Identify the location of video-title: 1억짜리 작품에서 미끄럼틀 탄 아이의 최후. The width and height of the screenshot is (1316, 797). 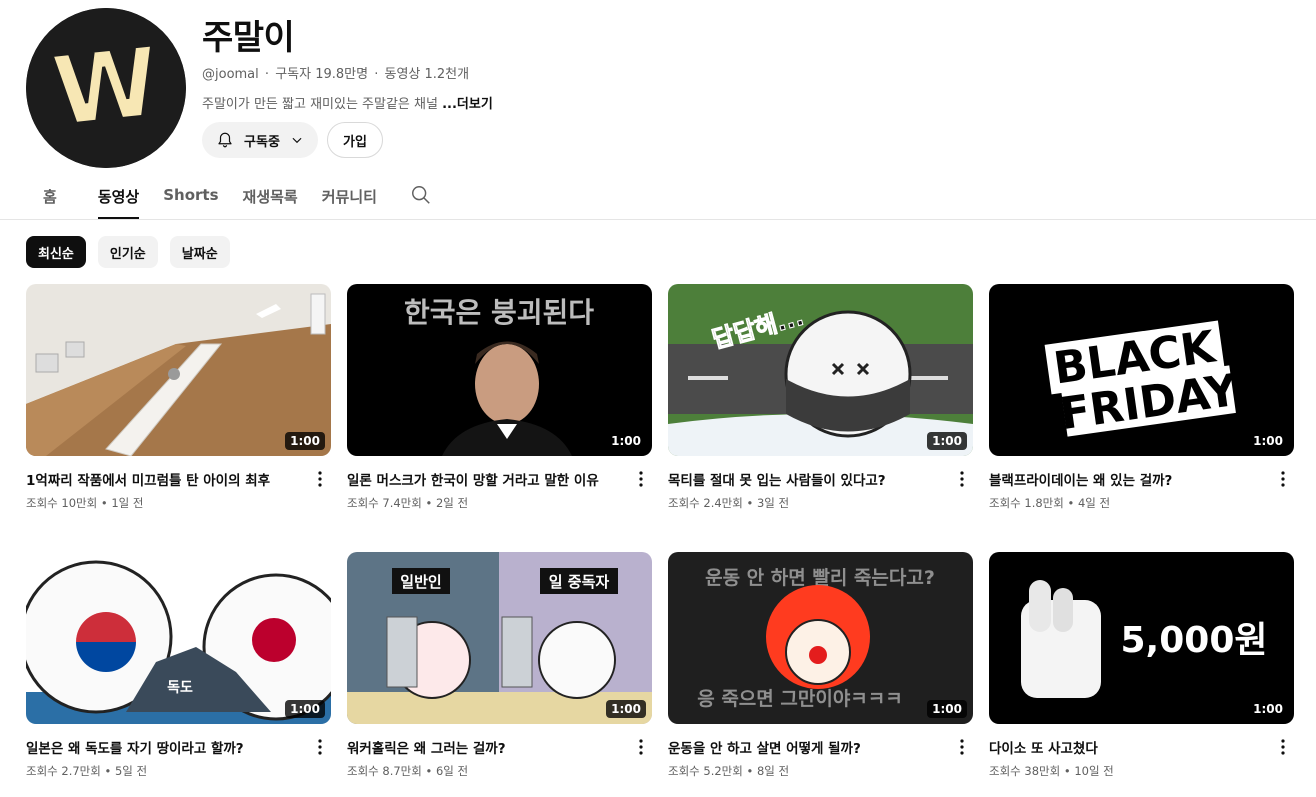
(161, 479).